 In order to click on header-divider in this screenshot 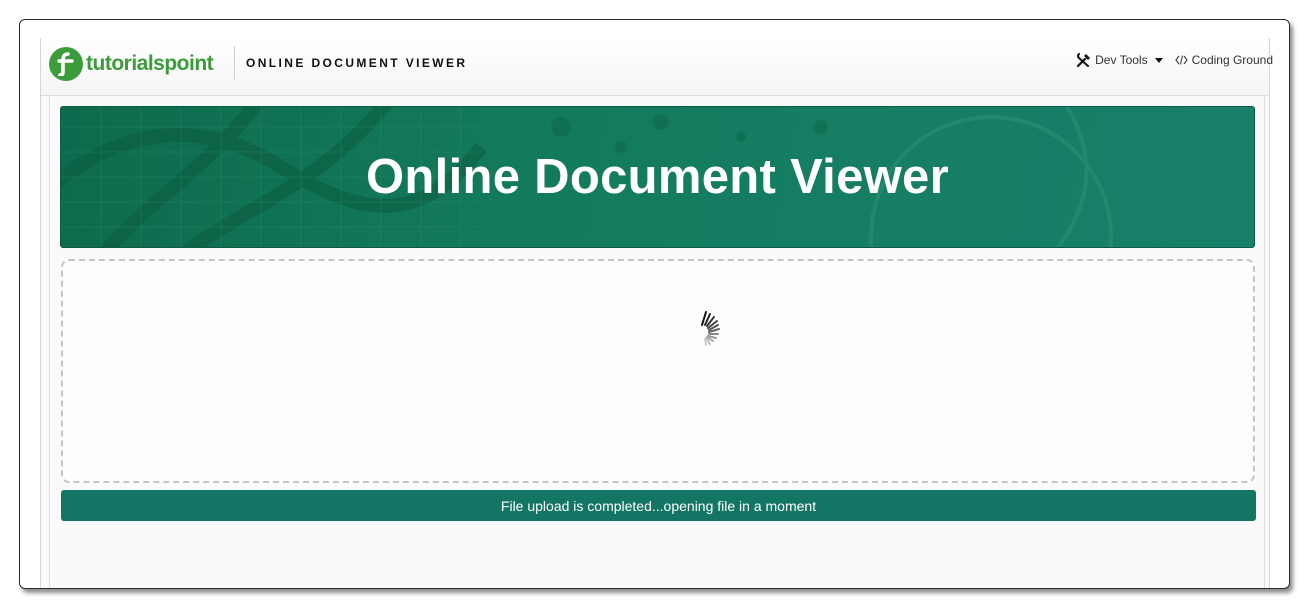, I will do `click(234, 63)`.